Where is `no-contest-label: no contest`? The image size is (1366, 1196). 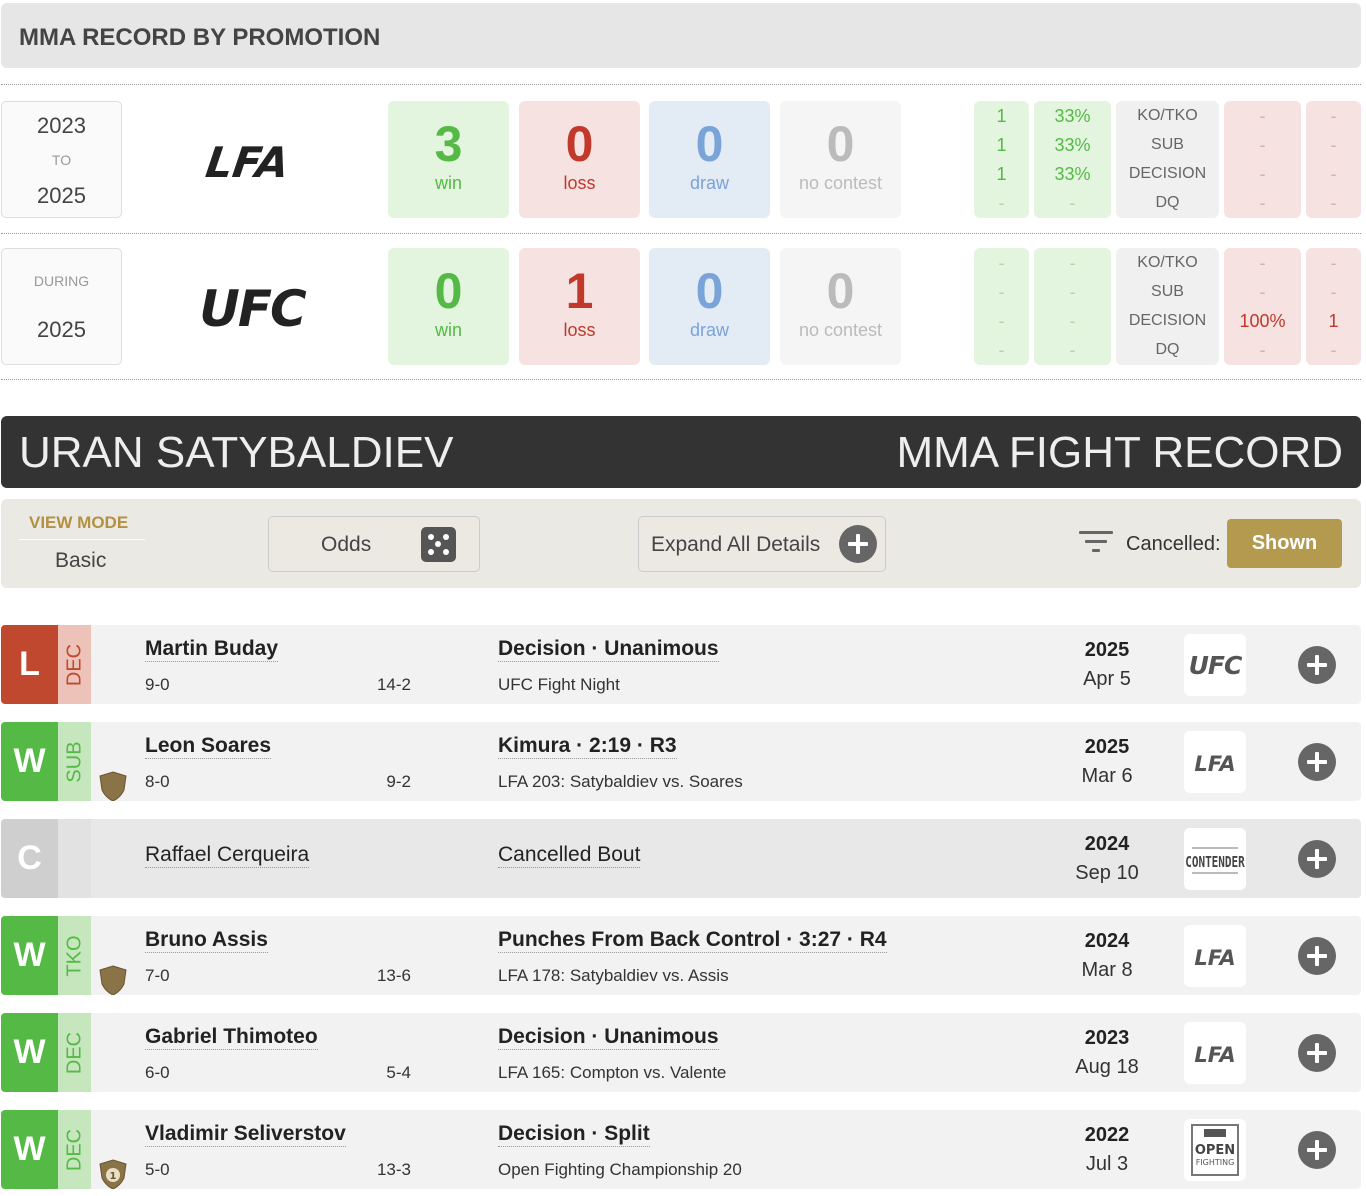 no-contest-label: no contest is located at coordinates (840, 330).